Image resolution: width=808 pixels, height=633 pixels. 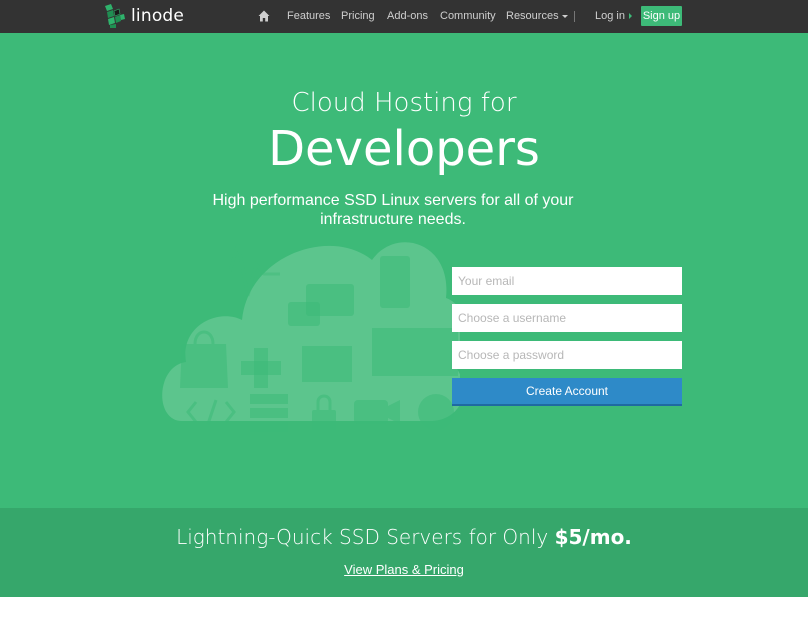 What do you see at coordinates (567, 355) in the screenshot?
I see `password-field` at bounding box center [567, 355].